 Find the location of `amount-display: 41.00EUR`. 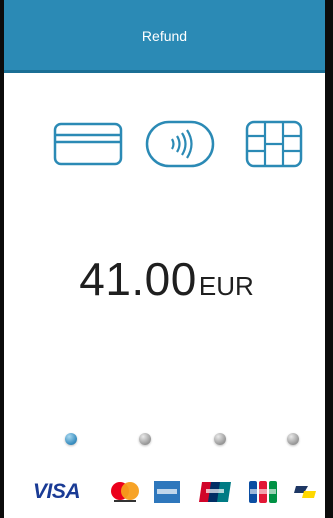

amount-display: 41.00EUR is located at coordinates (166, 279).